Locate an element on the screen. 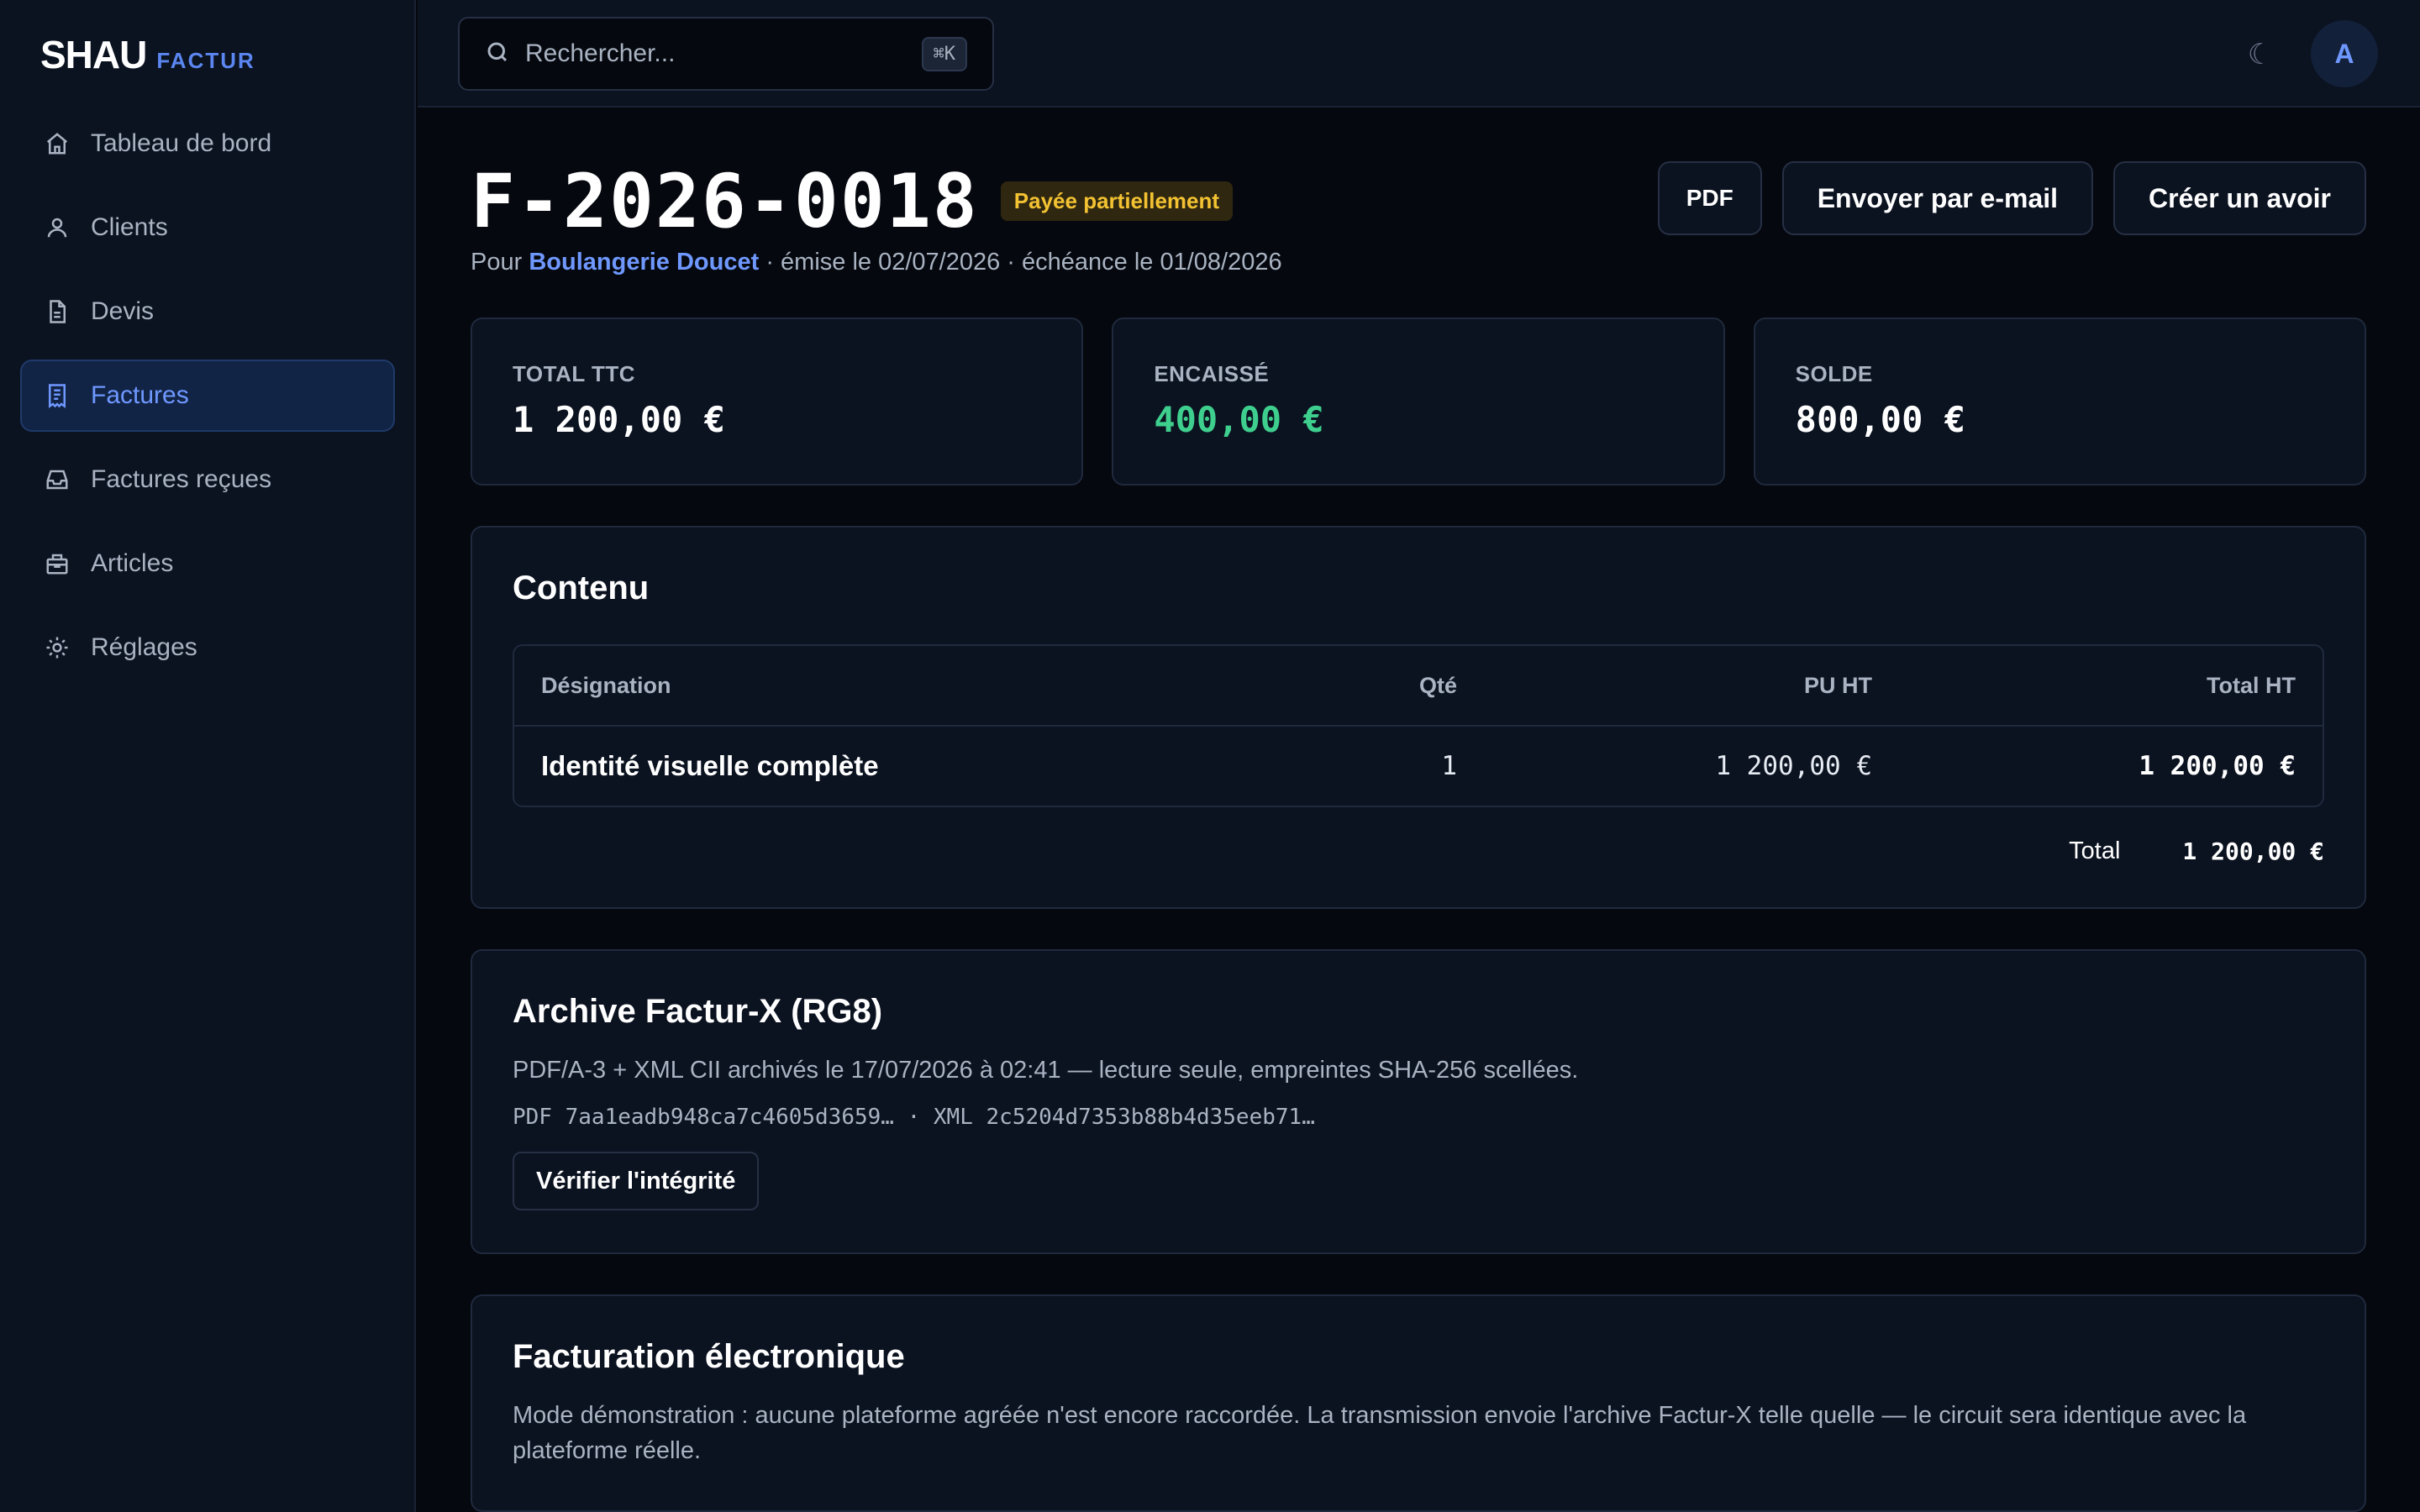  client-link: Boulangerie Doucet is located at coordinates (644, 262).